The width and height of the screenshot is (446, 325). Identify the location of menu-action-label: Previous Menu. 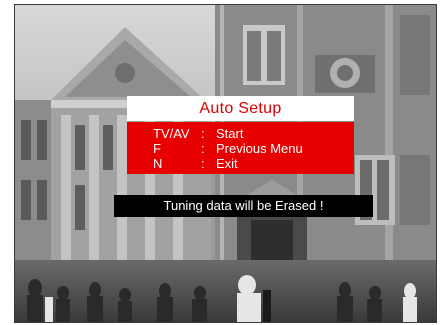
(259, 148).